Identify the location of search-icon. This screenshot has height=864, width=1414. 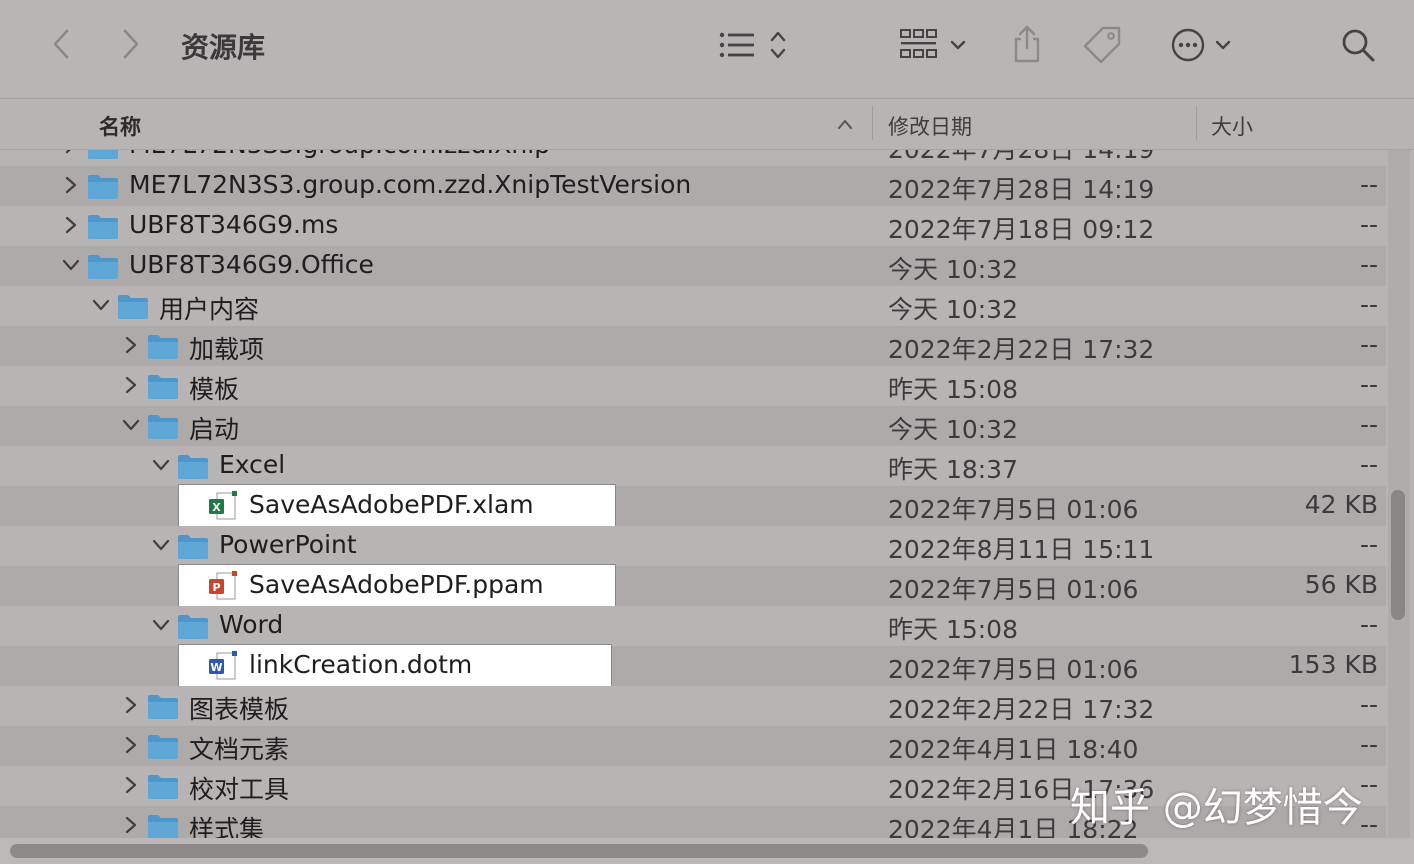
(1358, 45).